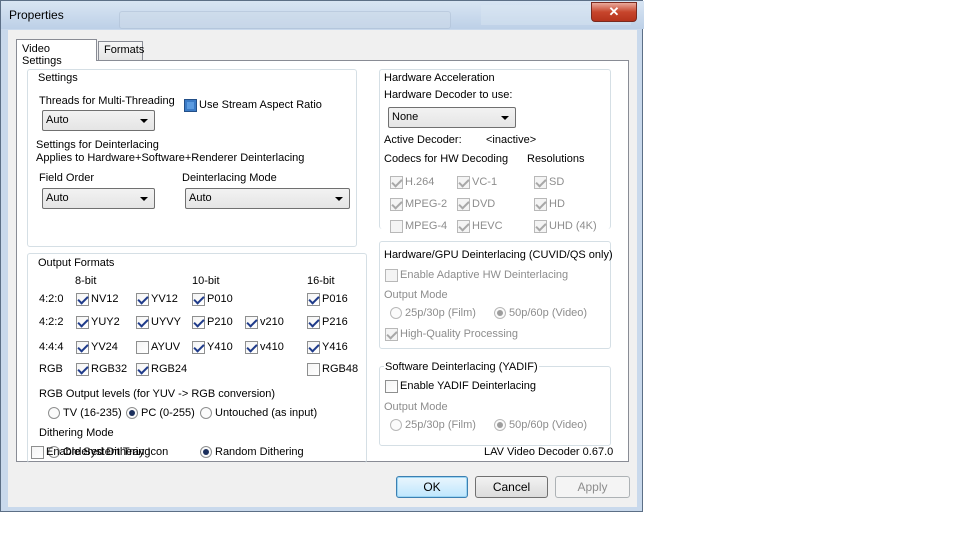 This screenshot has height=540, width=960. Describe the element at coordinates (206, 413) in the screenshot. I see `untouched-radio` at that location.